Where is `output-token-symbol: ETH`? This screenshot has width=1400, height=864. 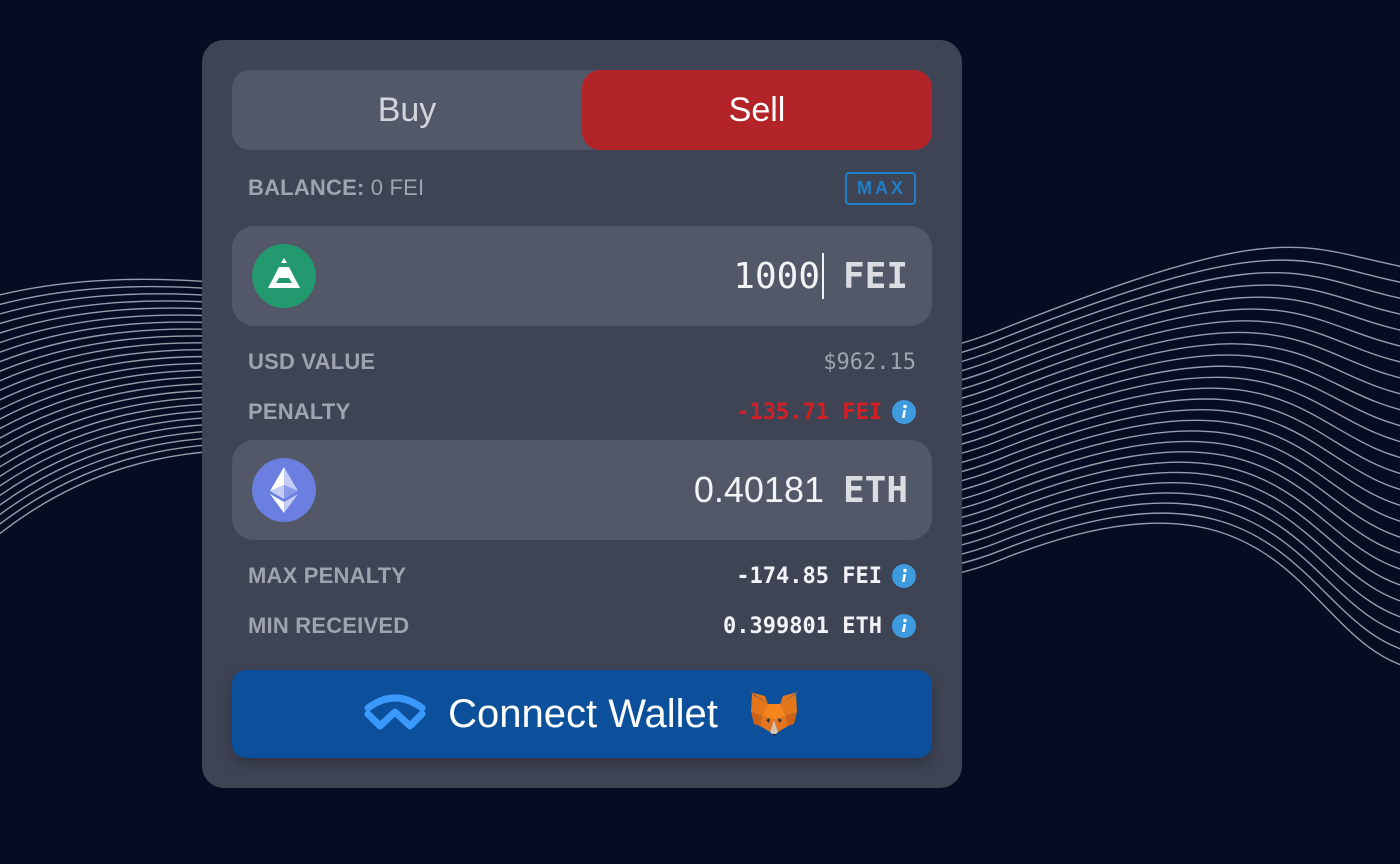
output-token-symbol: ETH is located at coordinates (875, 490).